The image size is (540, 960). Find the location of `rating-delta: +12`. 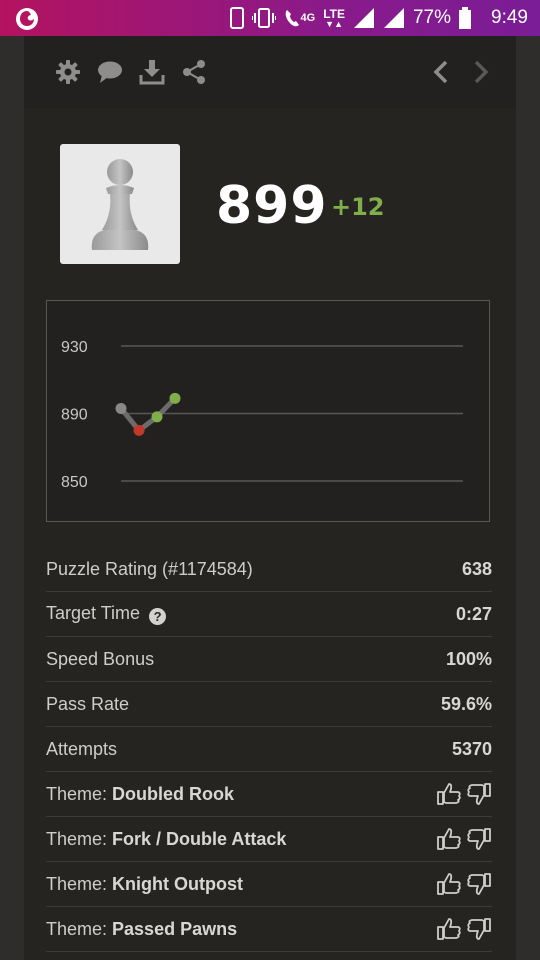

rating-delta: +12 is located at coordinates (358, 207).